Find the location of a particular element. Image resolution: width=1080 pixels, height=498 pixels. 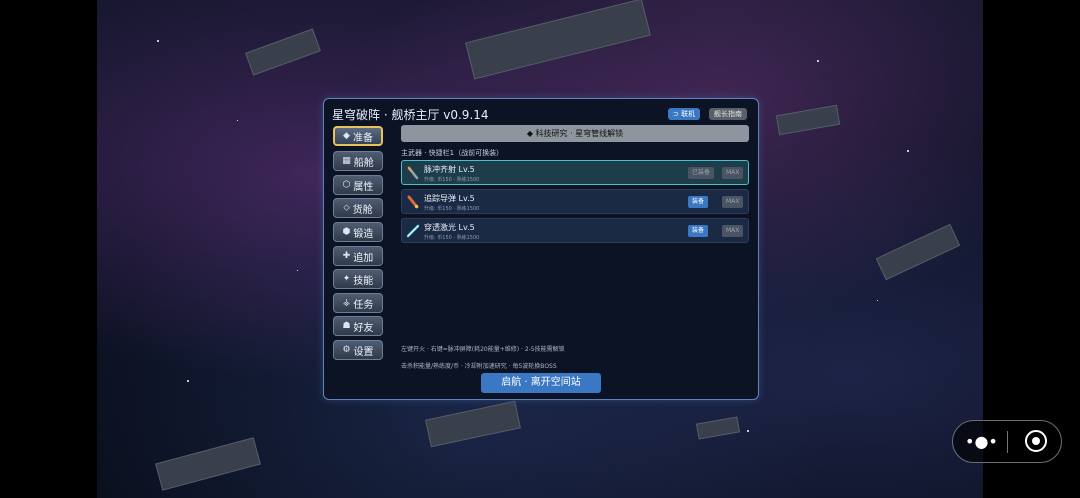

cabin-icon: ▦ is located at coordinates (346, 161).